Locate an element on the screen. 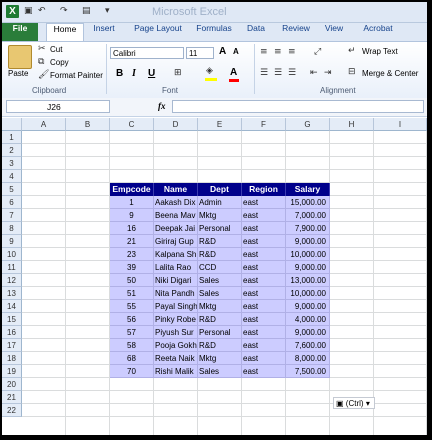 This screenshot has width=432, height=440. table-cell: 57 is located at coordinates (132, 332).